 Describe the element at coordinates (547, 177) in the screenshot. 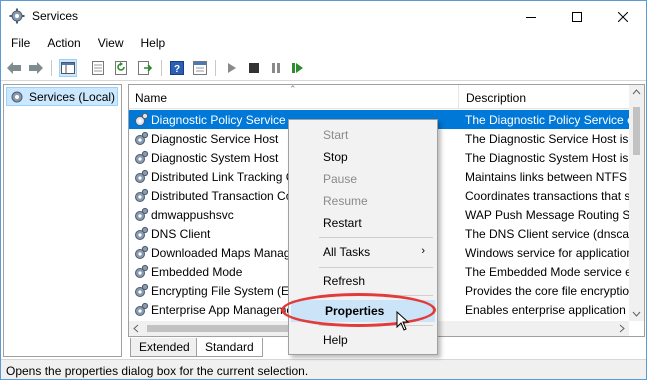

I see `service-description: Maintains links between NTFS f` at that location.